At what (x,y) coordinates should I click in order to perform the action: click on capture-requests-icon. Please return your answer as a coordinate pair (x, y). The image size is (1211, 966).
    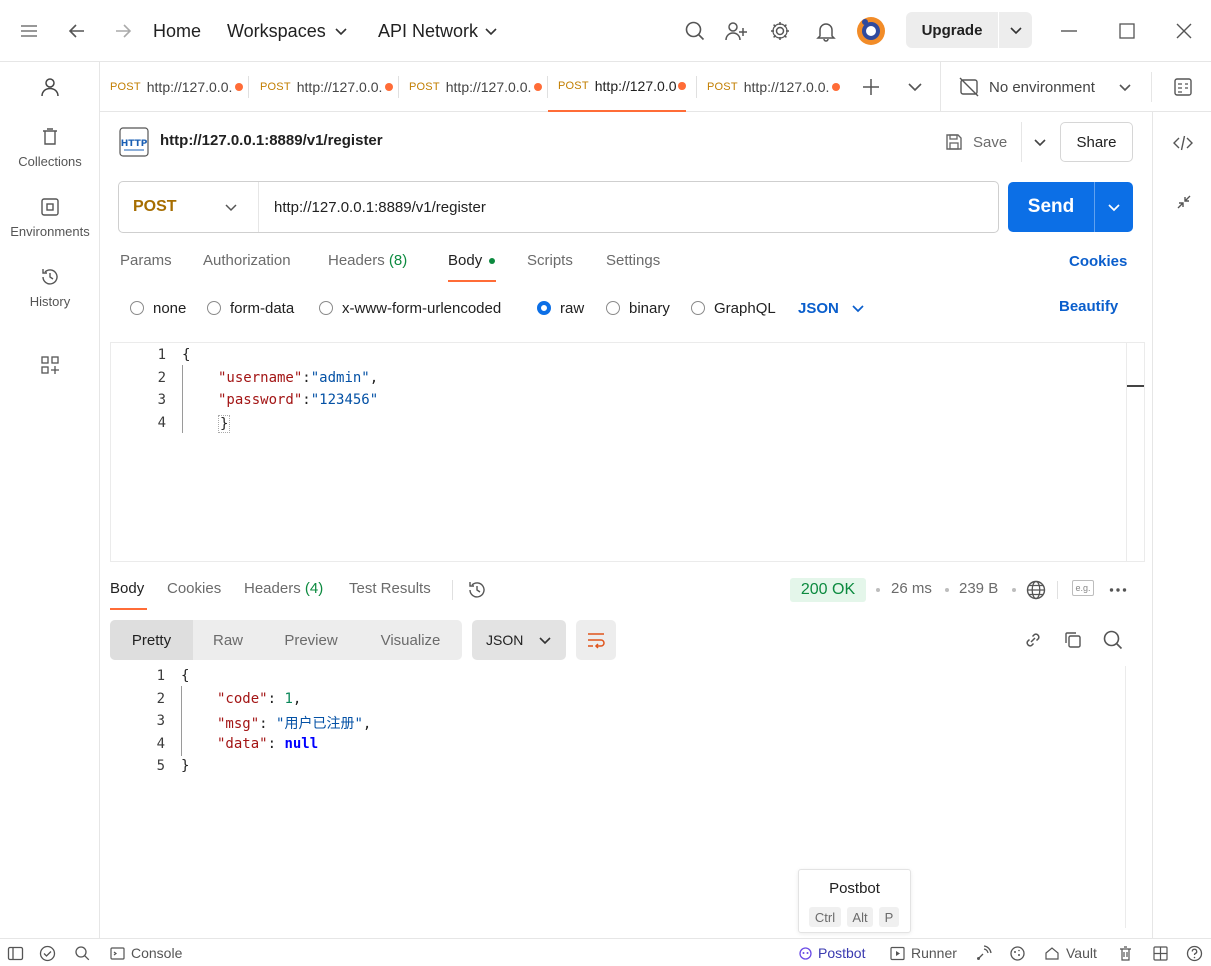
    Looking at the image, I should click on (983, 953).